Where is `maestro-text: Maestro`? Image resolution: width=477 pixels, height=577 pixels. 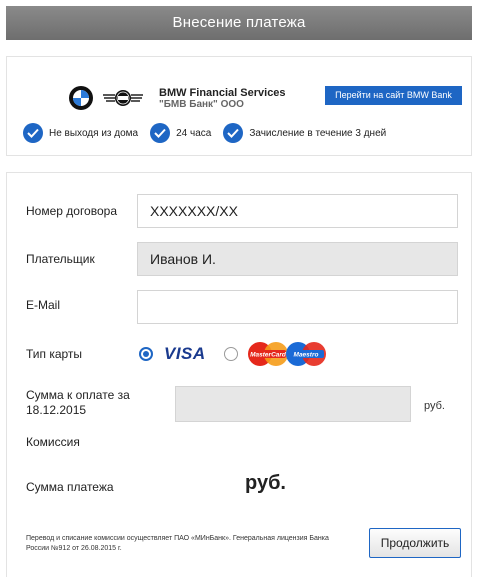
maestro-text: Maestro is located at coordinates (305, 355).